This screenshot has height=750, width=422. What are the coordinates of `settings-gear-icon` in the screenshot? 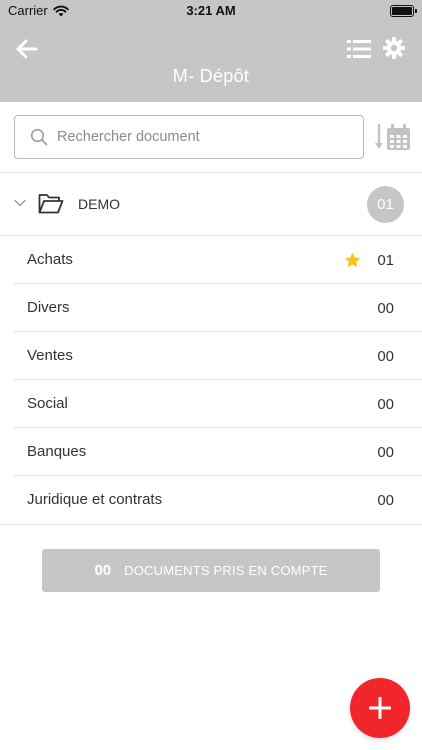 It's located at (394, 48).